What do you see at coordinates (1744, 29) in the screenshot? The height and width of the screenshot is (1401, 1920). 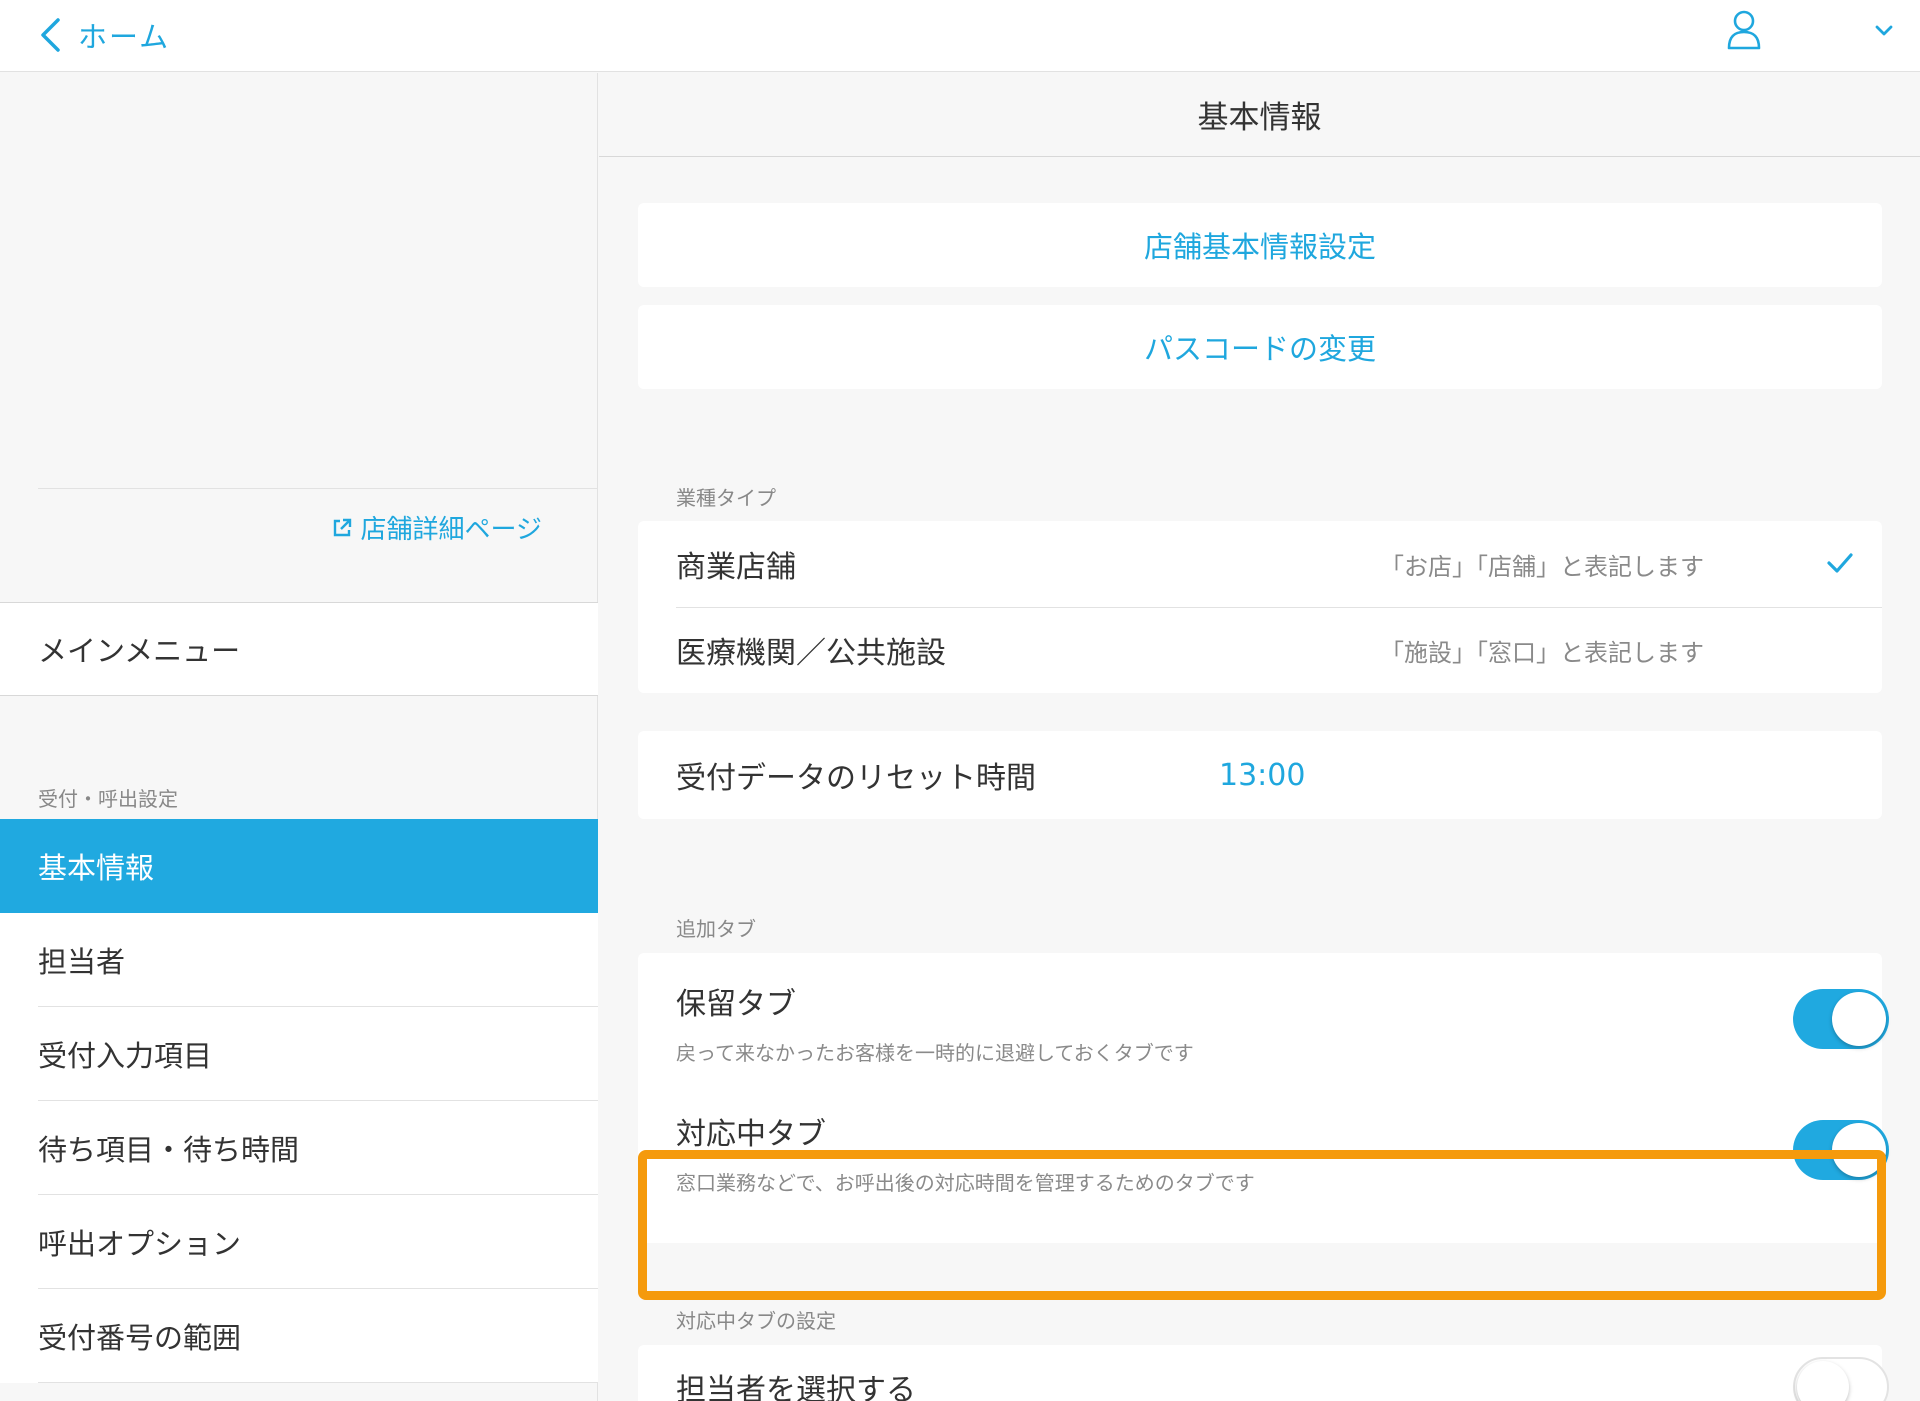 I see `user-icon` at bounding box center [1744, 29].